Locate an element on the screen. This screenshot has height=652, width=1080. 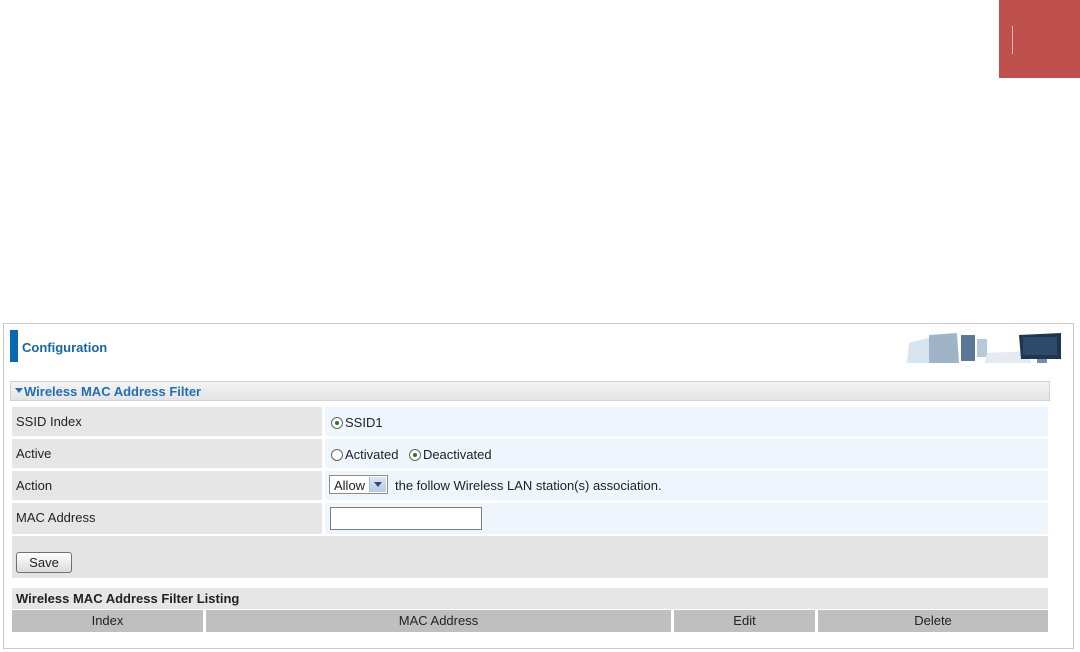
mac-address-label-cell: MAC Address is located at coordinates (167, 518).